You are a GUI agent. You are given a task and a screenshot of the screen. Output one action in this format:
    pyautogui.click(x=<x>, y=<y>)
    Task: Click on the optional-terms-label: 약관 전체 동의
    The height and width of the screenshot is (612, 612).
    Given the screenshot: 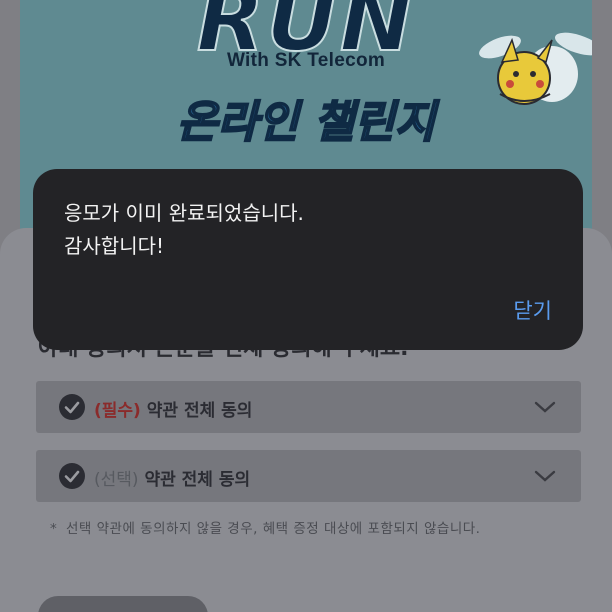 What is the action you would take?
    pyautogui.click(x=197, y=480)
    